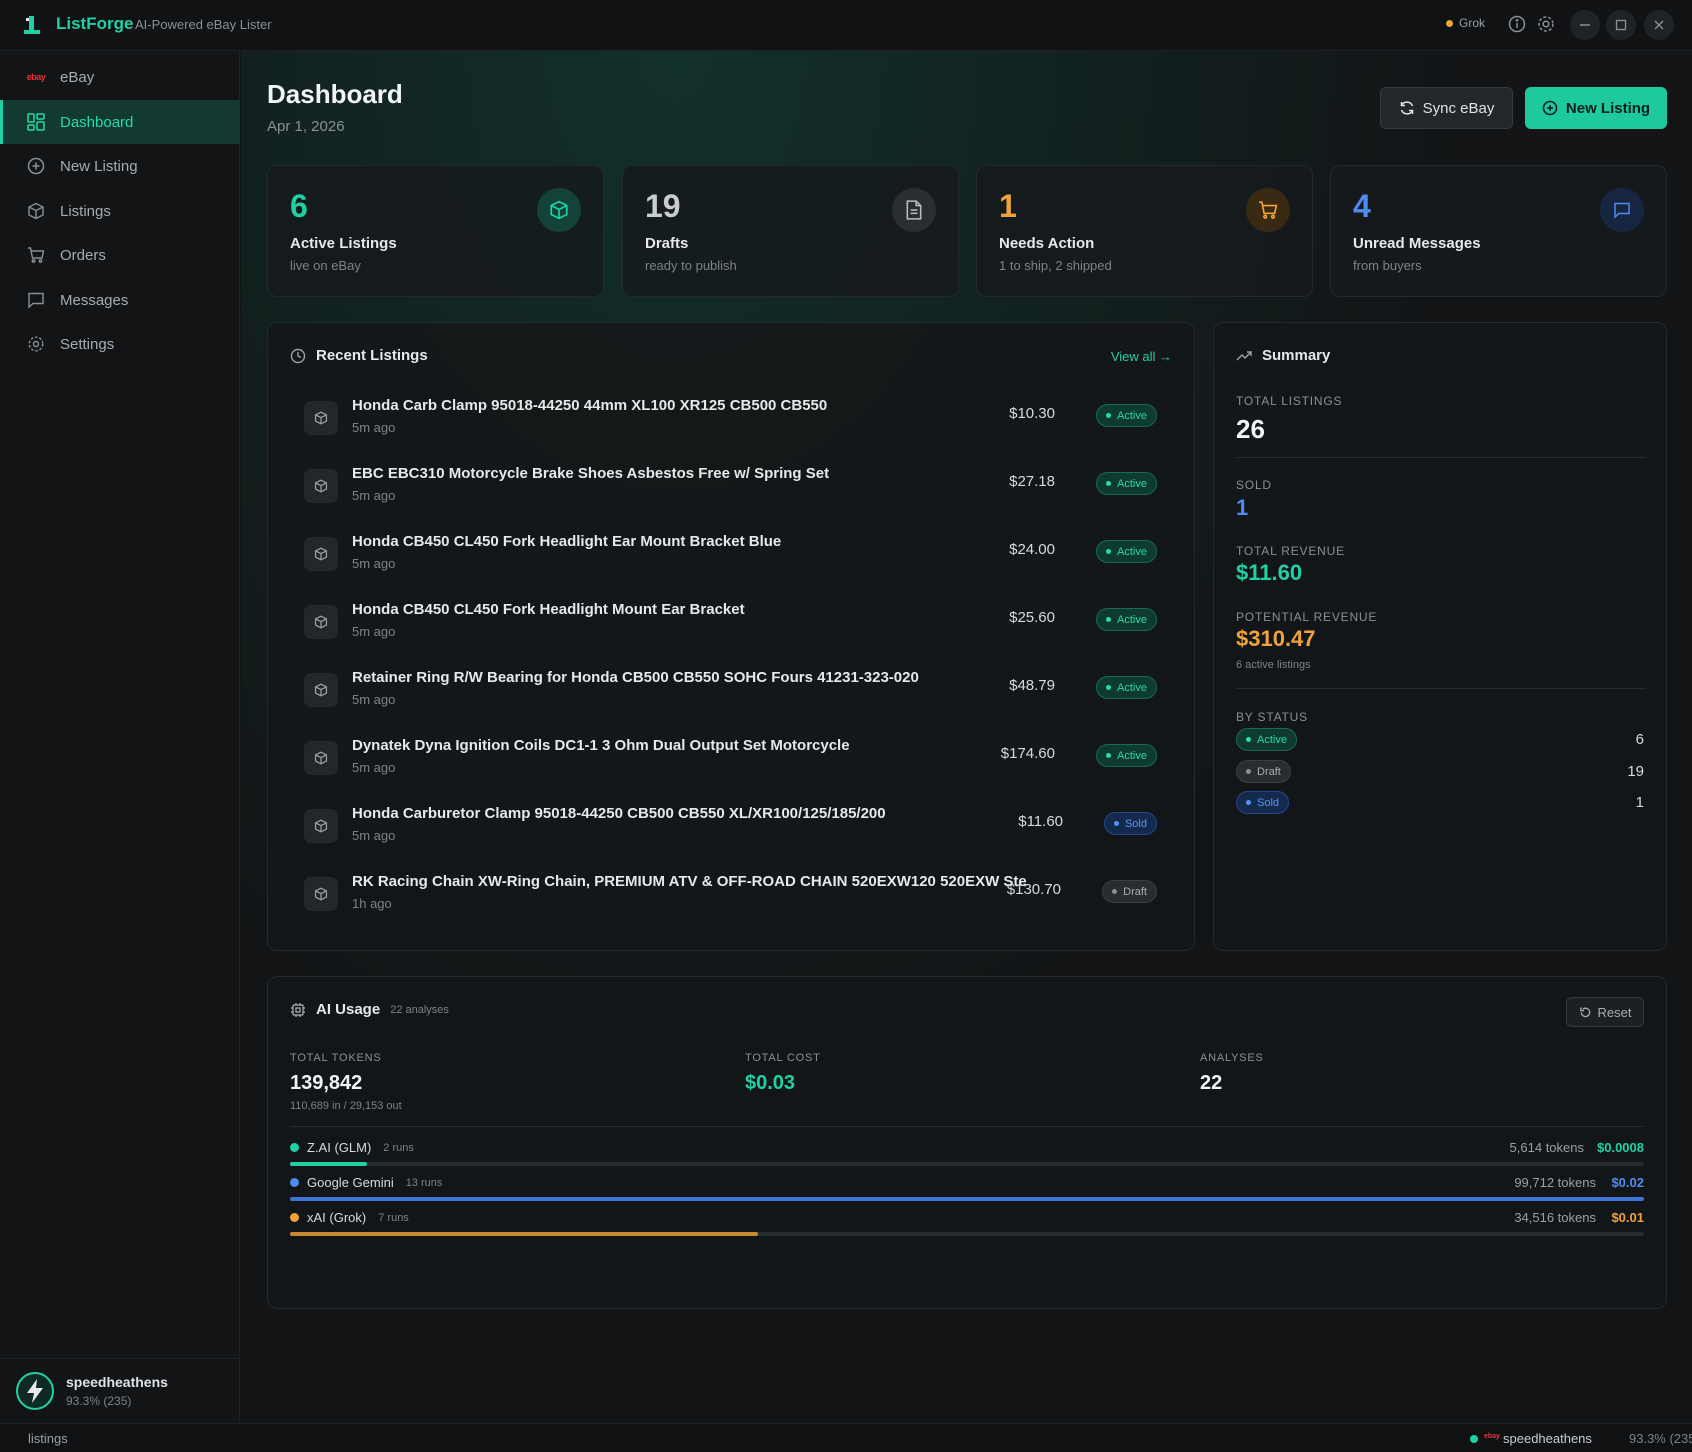 This screenshot has height=1452, width=1692. What do you see at coordinates (36, 122) in the screenshot?
I see `dashboard-icon` at bounding box center [36, 122].